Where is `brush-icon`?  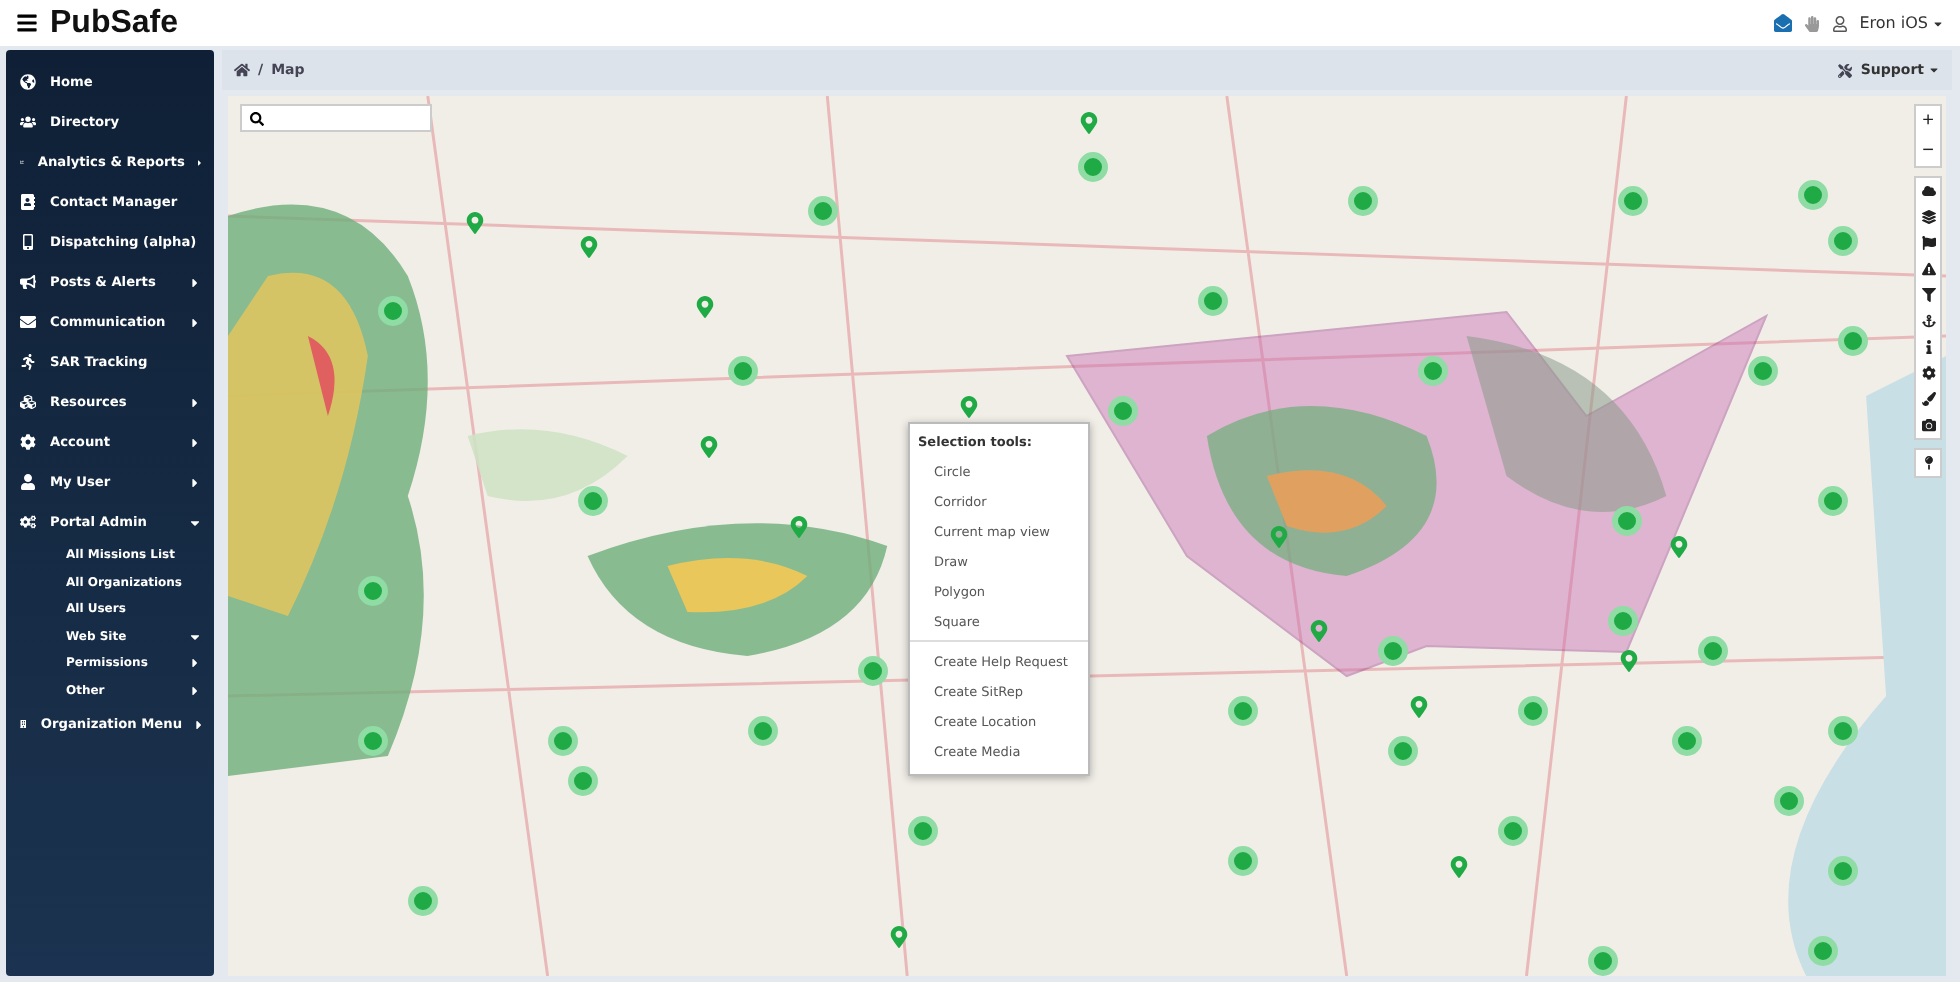 brush-icon is located at coordinates (1928, 399).